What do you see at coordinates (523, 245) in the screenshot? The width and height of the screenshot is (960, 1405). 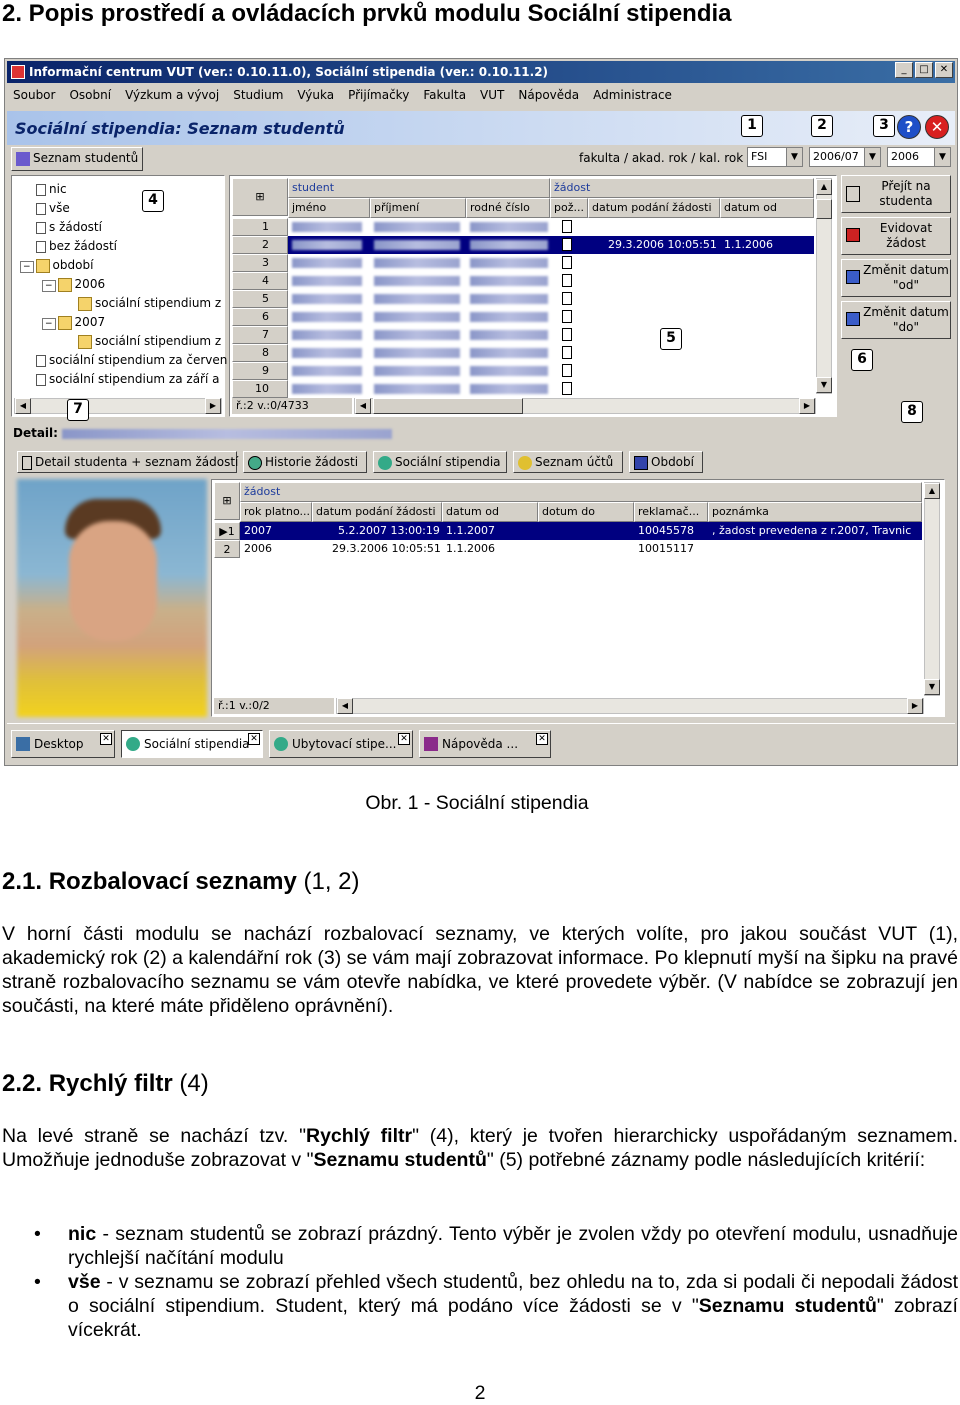 I see `table-row: 2 29.3.2006 10:05:51 1.1.2006` at bounding box center [523, 245].